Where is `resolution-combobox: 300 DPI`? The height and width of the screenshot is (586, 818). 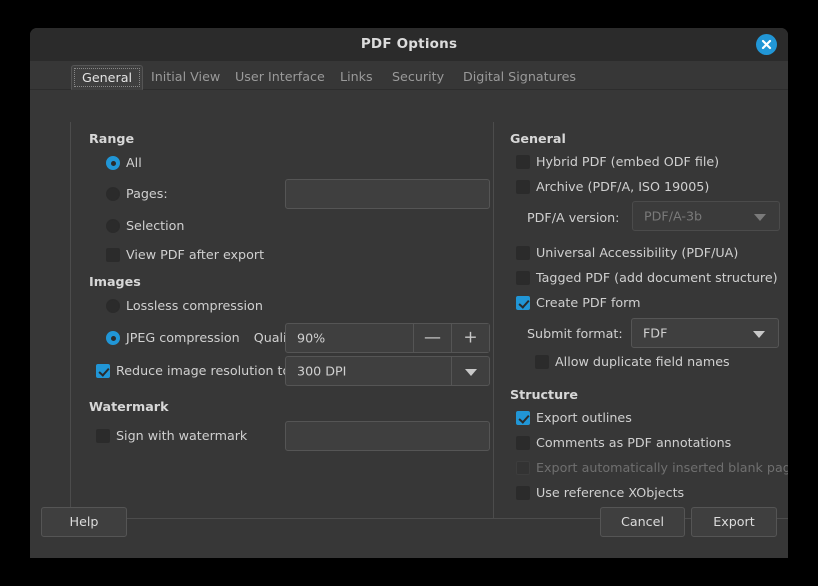 resolution-combobox: 300 DPI is located at coordinates (387, 371).